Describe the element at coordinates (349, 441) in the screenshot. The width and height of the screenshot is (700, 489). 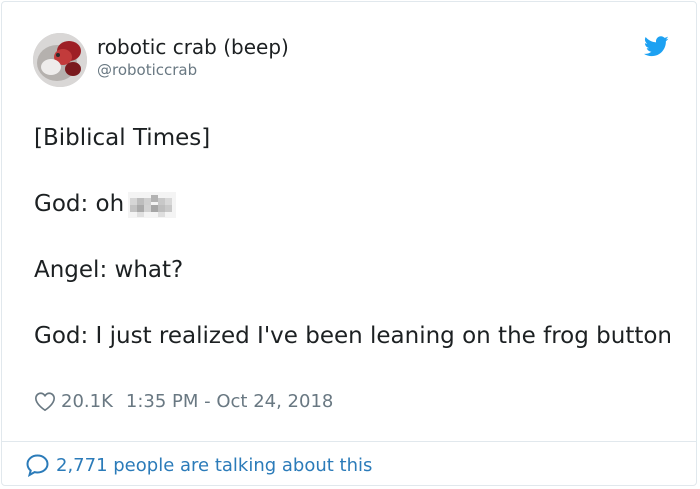
I see `footer-divider` at that location.